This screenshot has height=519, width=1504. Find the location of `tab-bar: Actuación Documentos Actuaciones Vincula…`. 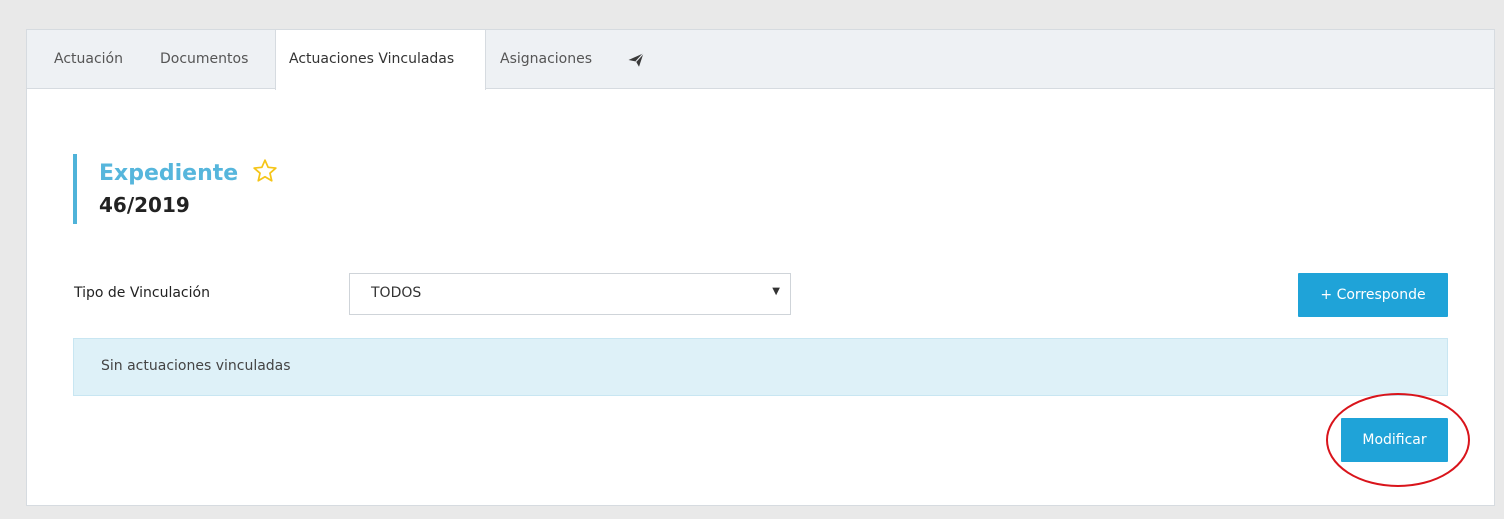

tab-bar: Actuación Documentos Actuaciones Vincula… is located at coordinates (760, 60).